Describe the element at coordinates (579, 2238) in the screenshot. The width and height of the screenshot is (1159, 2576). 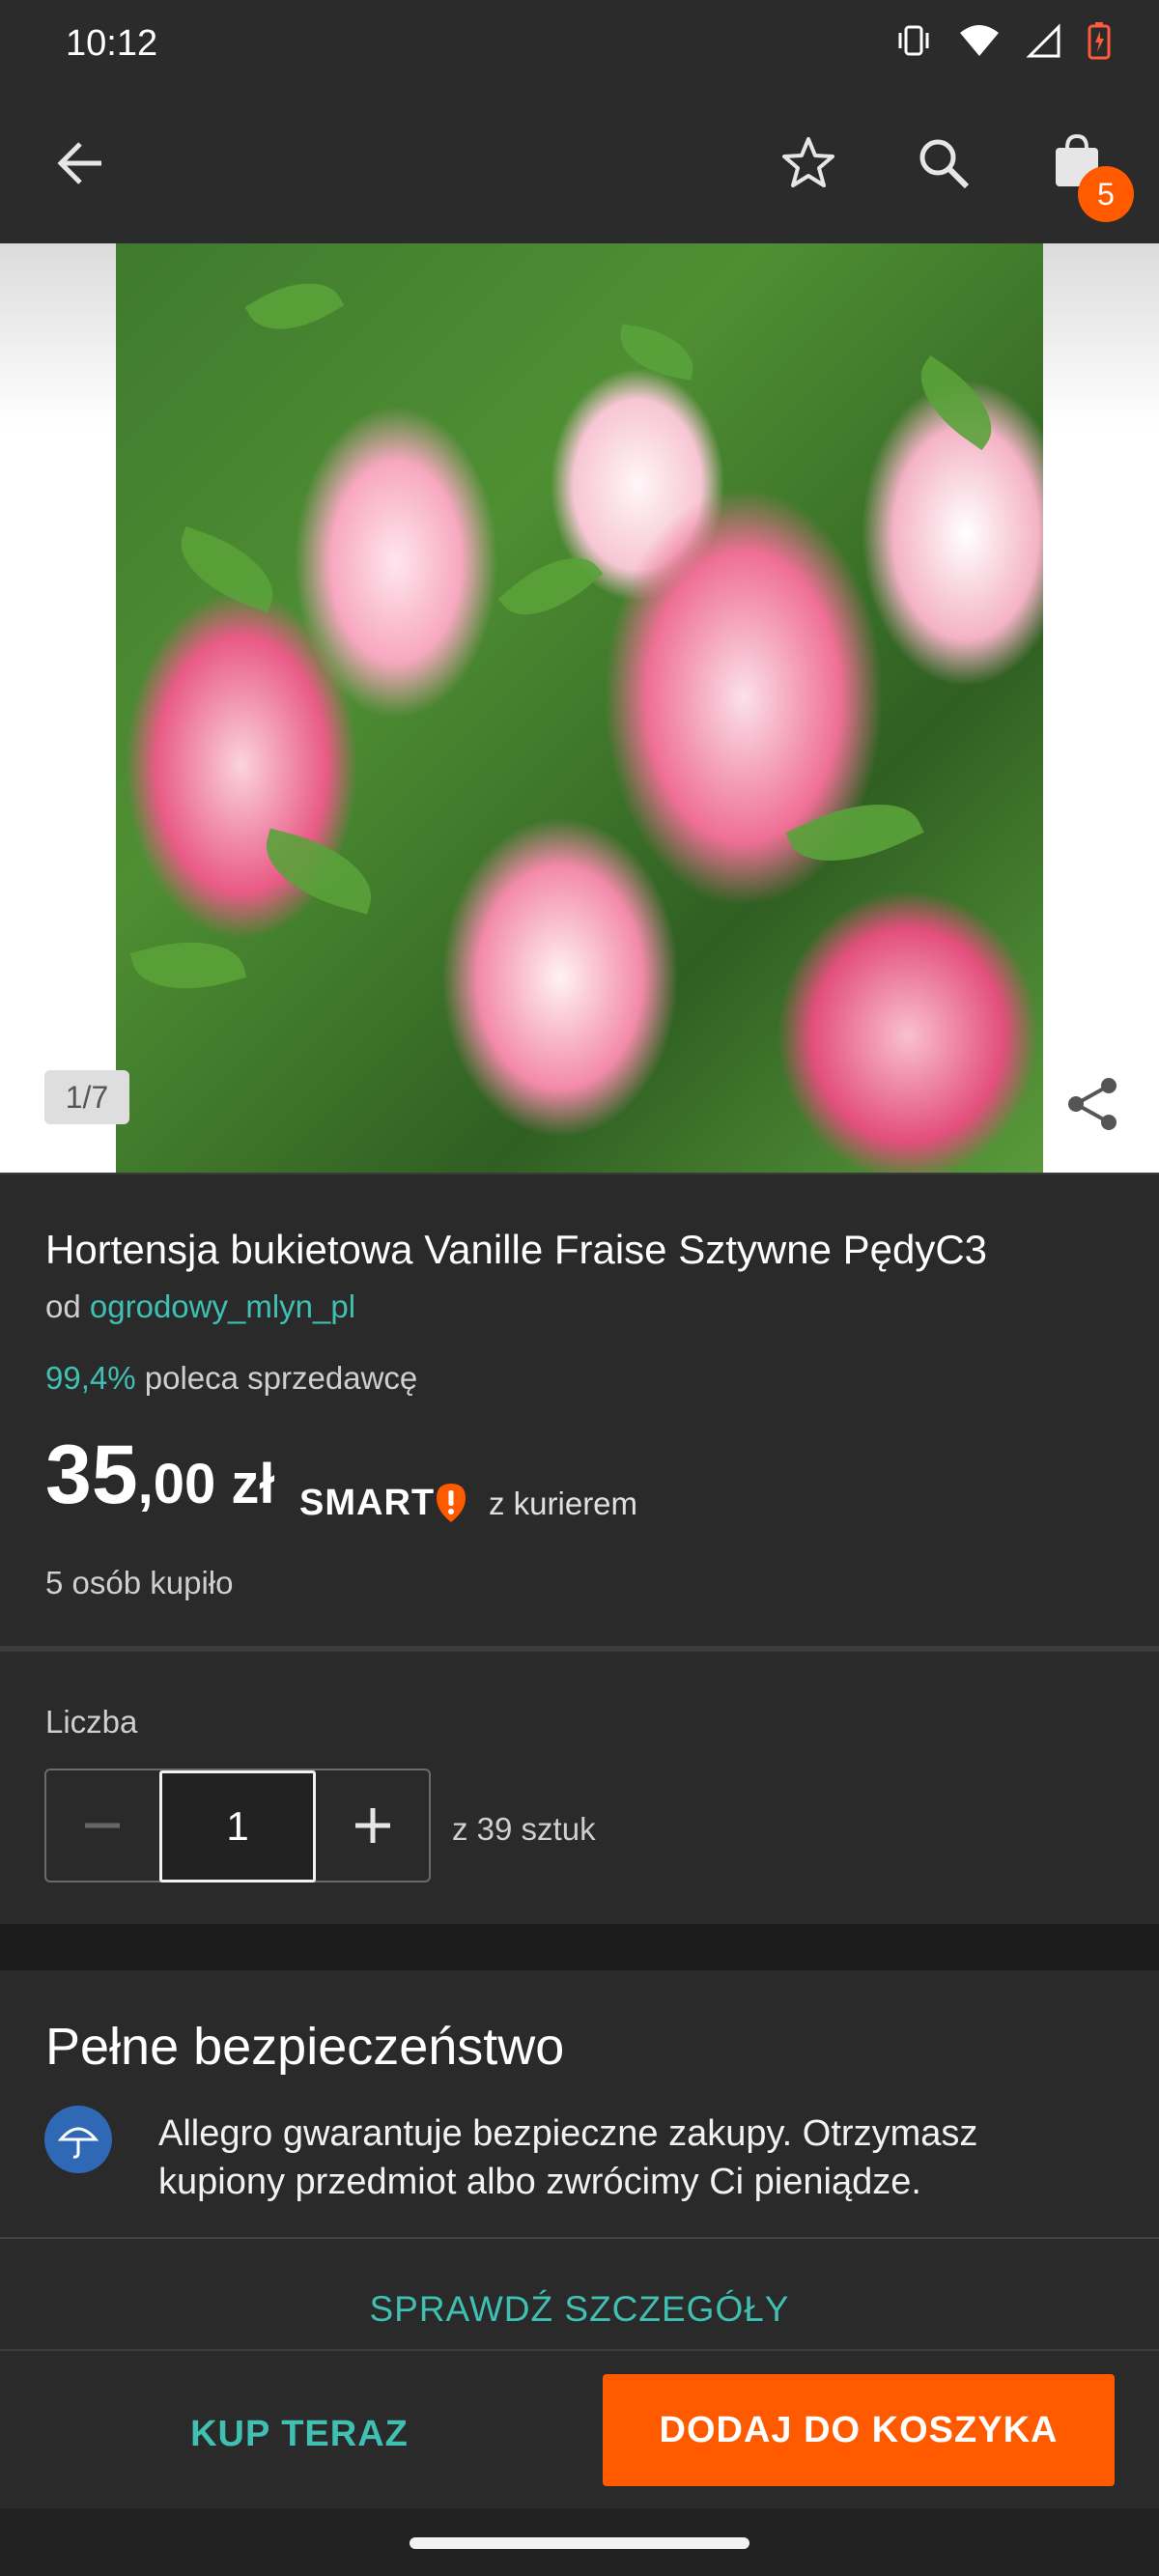
I see `safety-divider` at that location.